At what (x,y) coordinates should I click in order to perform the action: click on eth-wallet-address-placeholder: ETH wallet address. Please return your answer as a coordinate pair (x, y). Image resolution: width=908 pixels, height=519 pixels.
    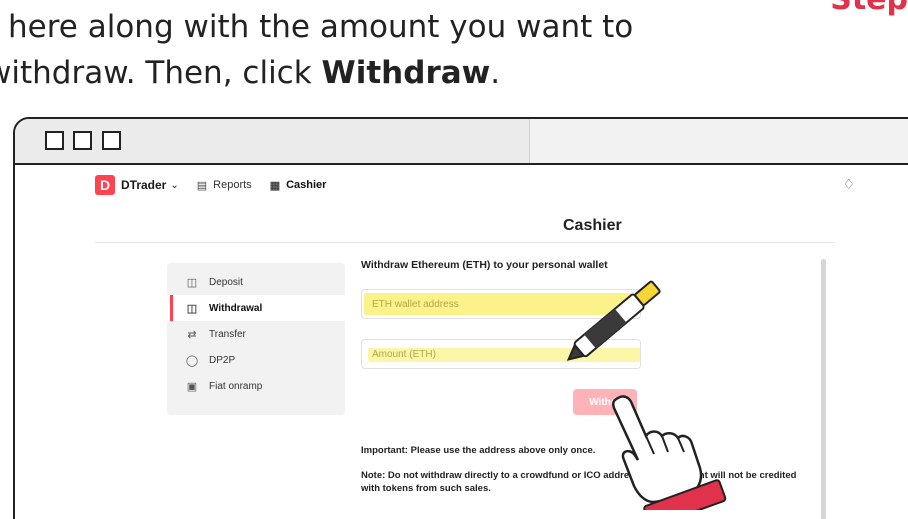
    Looking at the image, I should click on (415, 304).